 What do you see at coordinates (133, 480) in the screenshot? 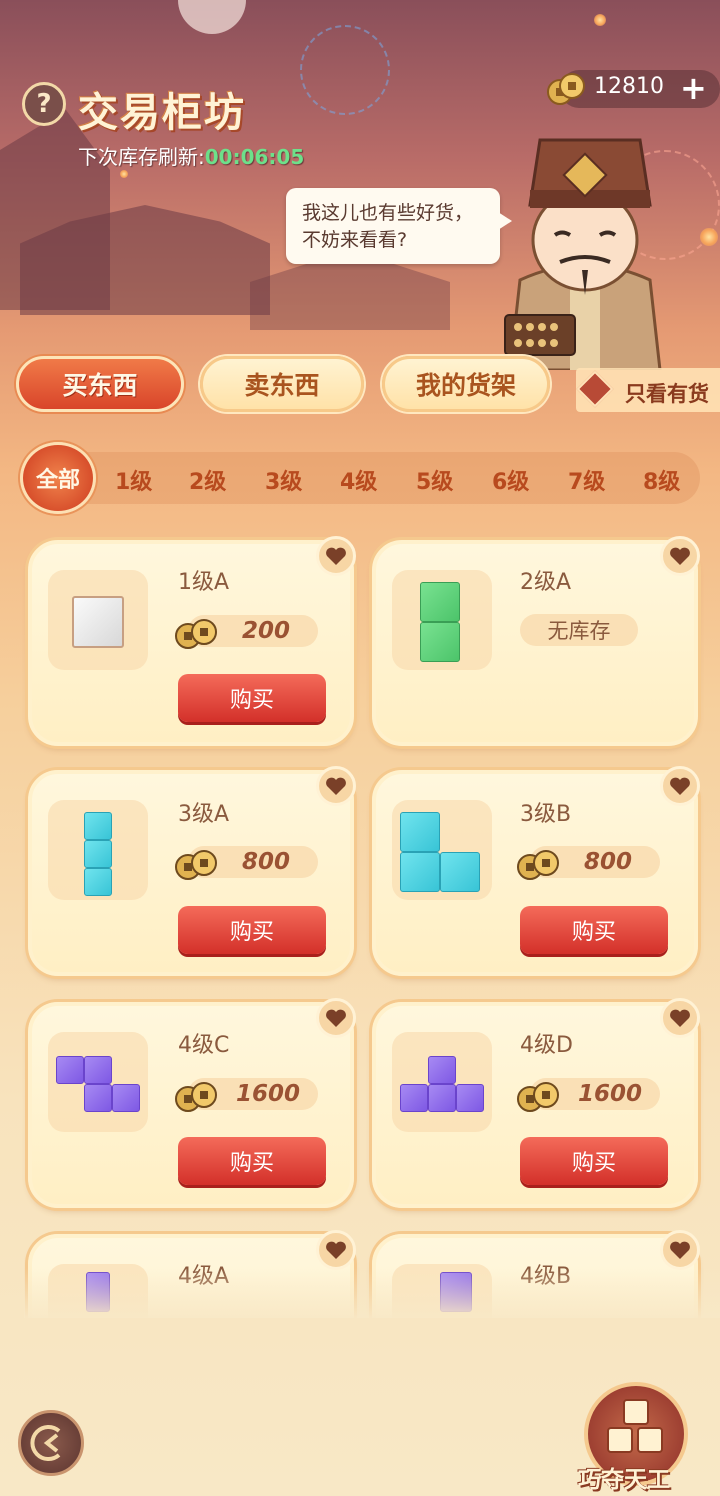
I see `level-filter-1: 1级` at bounding box center [133, 480].